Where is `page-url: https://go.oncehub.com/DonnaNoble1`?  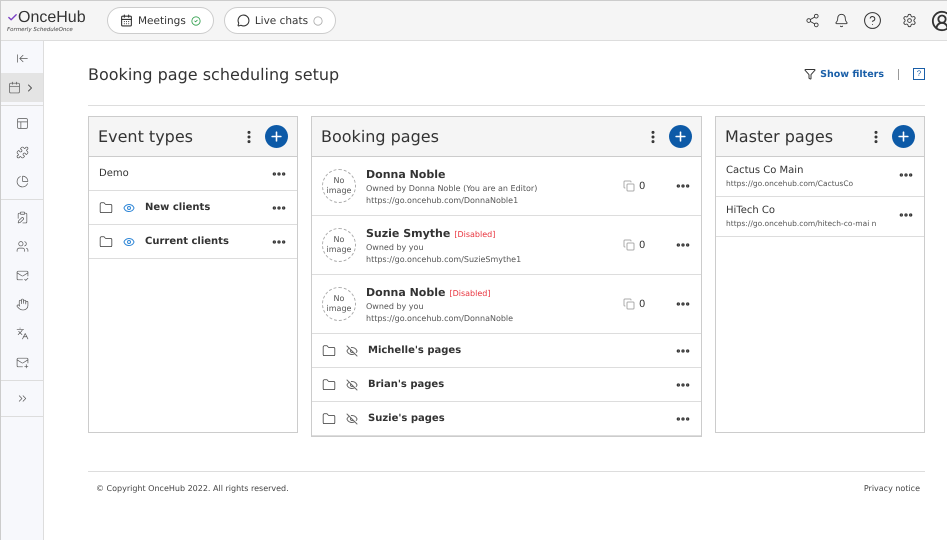
page-url: https://go.oncehub.com/DonnaNoble1 is located at coordinates (443, 200).